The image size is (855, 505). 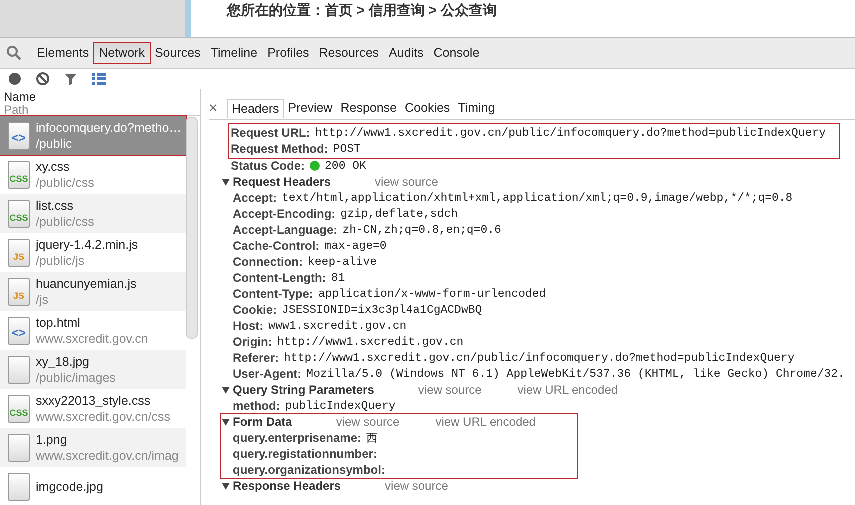 I want to click on panel-tab: Timeline, so click(x=234, y=53).